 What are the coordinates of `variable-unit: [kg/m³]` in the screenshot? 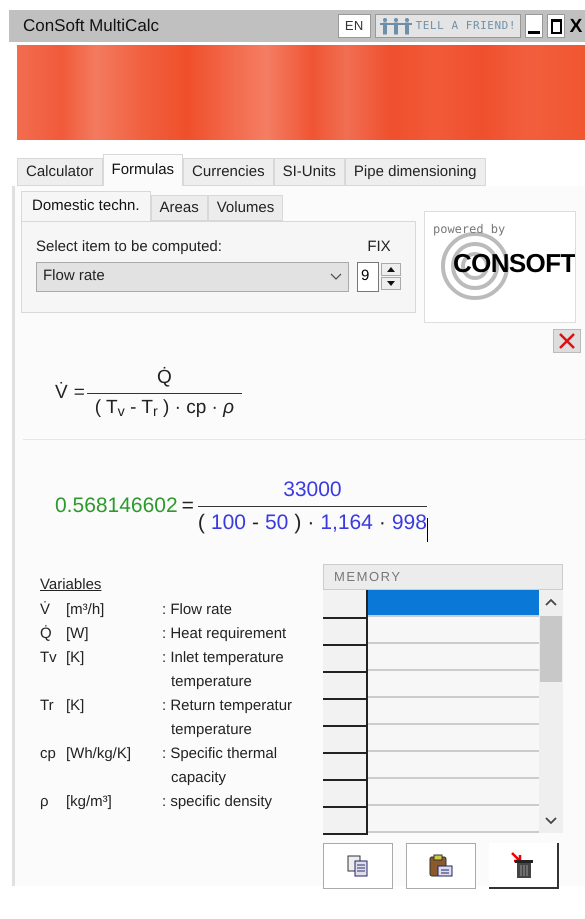 It's located at (89, 802).